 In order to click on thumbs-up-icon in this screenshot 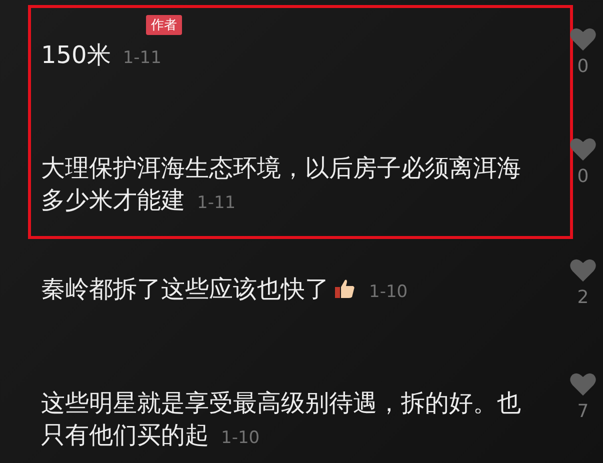, I will do `click(345, 289)`.